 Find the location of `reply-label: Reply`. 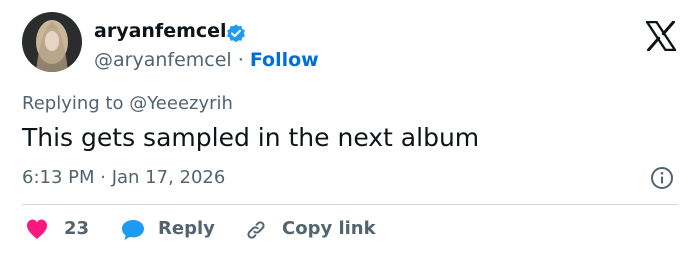

reply-label: Reply is located at coordinates (186, 228).